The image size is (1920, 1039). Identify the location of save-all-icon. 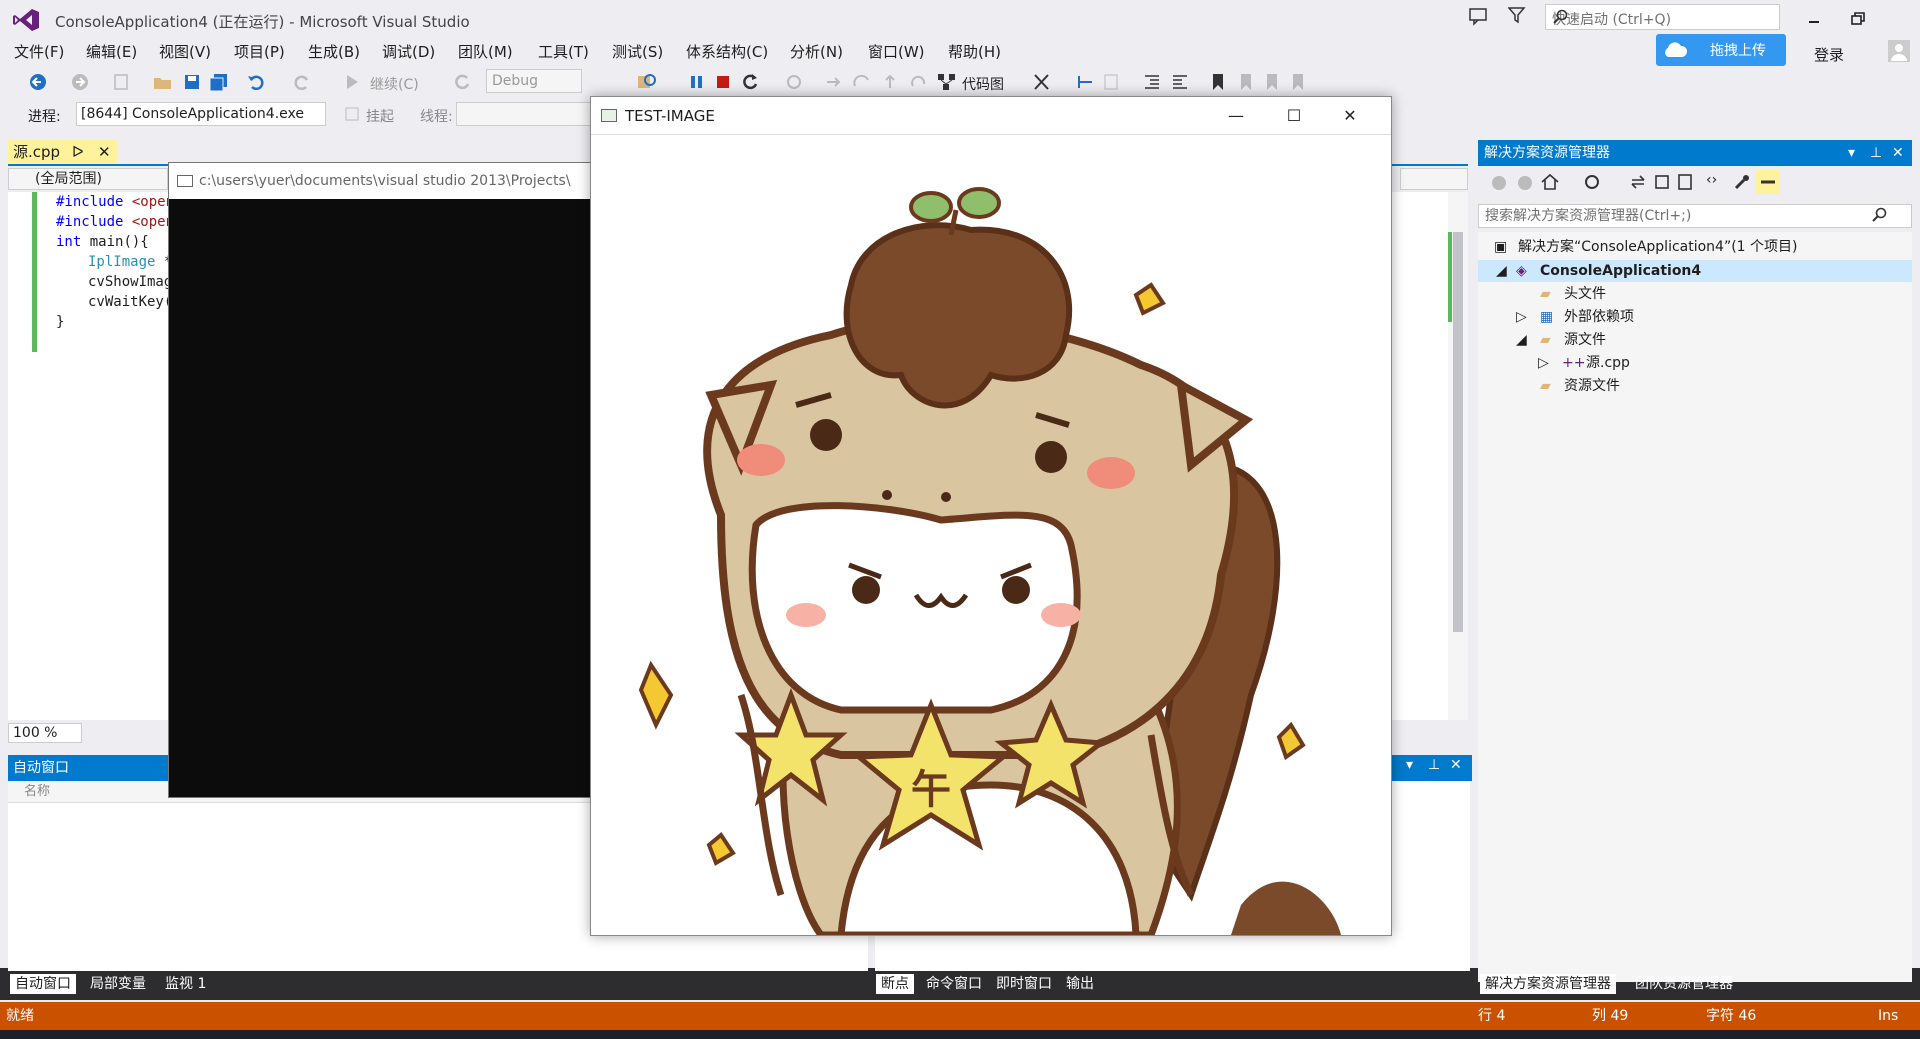
(219, 82).